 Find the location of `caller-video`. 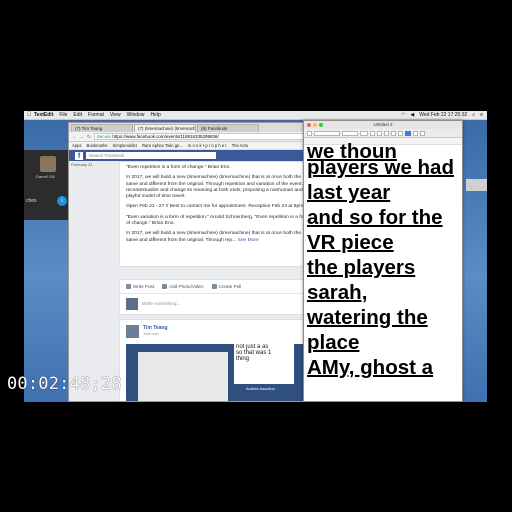

caller-video is located at coordinates (48, 164).